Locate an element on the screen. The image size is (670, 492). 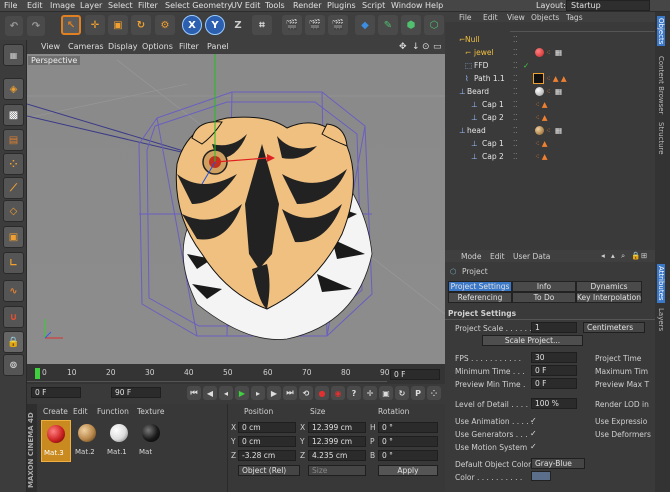
new-manager-icon: ⊞ is located at coordinates (644, 255).